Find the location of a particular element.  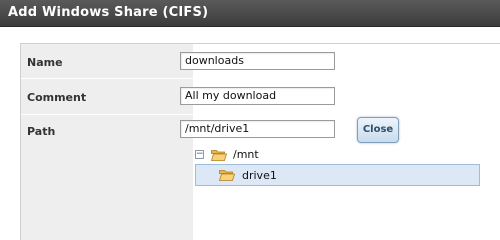

dialog-title: Add Windows Share (CIFS) is located at coordinates (108, 12).